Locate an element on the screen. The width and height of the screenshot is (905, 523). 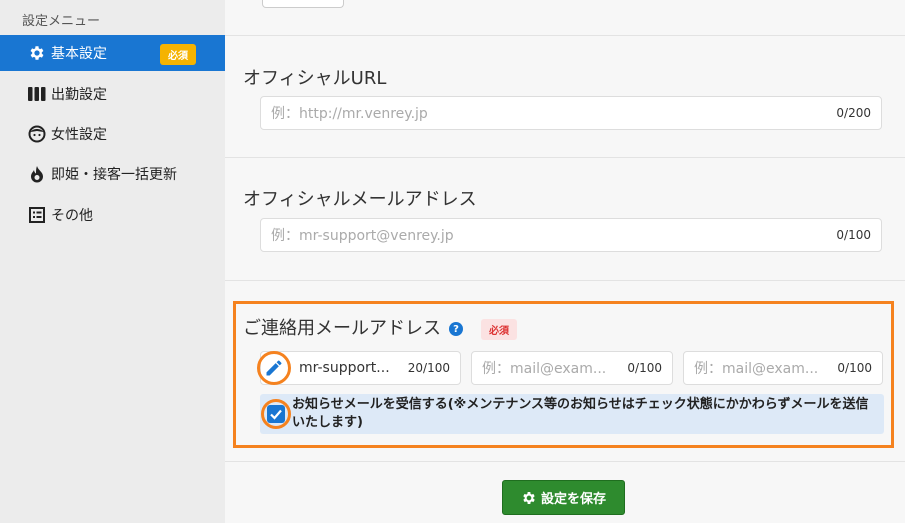
sidebar-item-bulk-update: 即姫・接客一括更新 is located at coordinates (112, 174).